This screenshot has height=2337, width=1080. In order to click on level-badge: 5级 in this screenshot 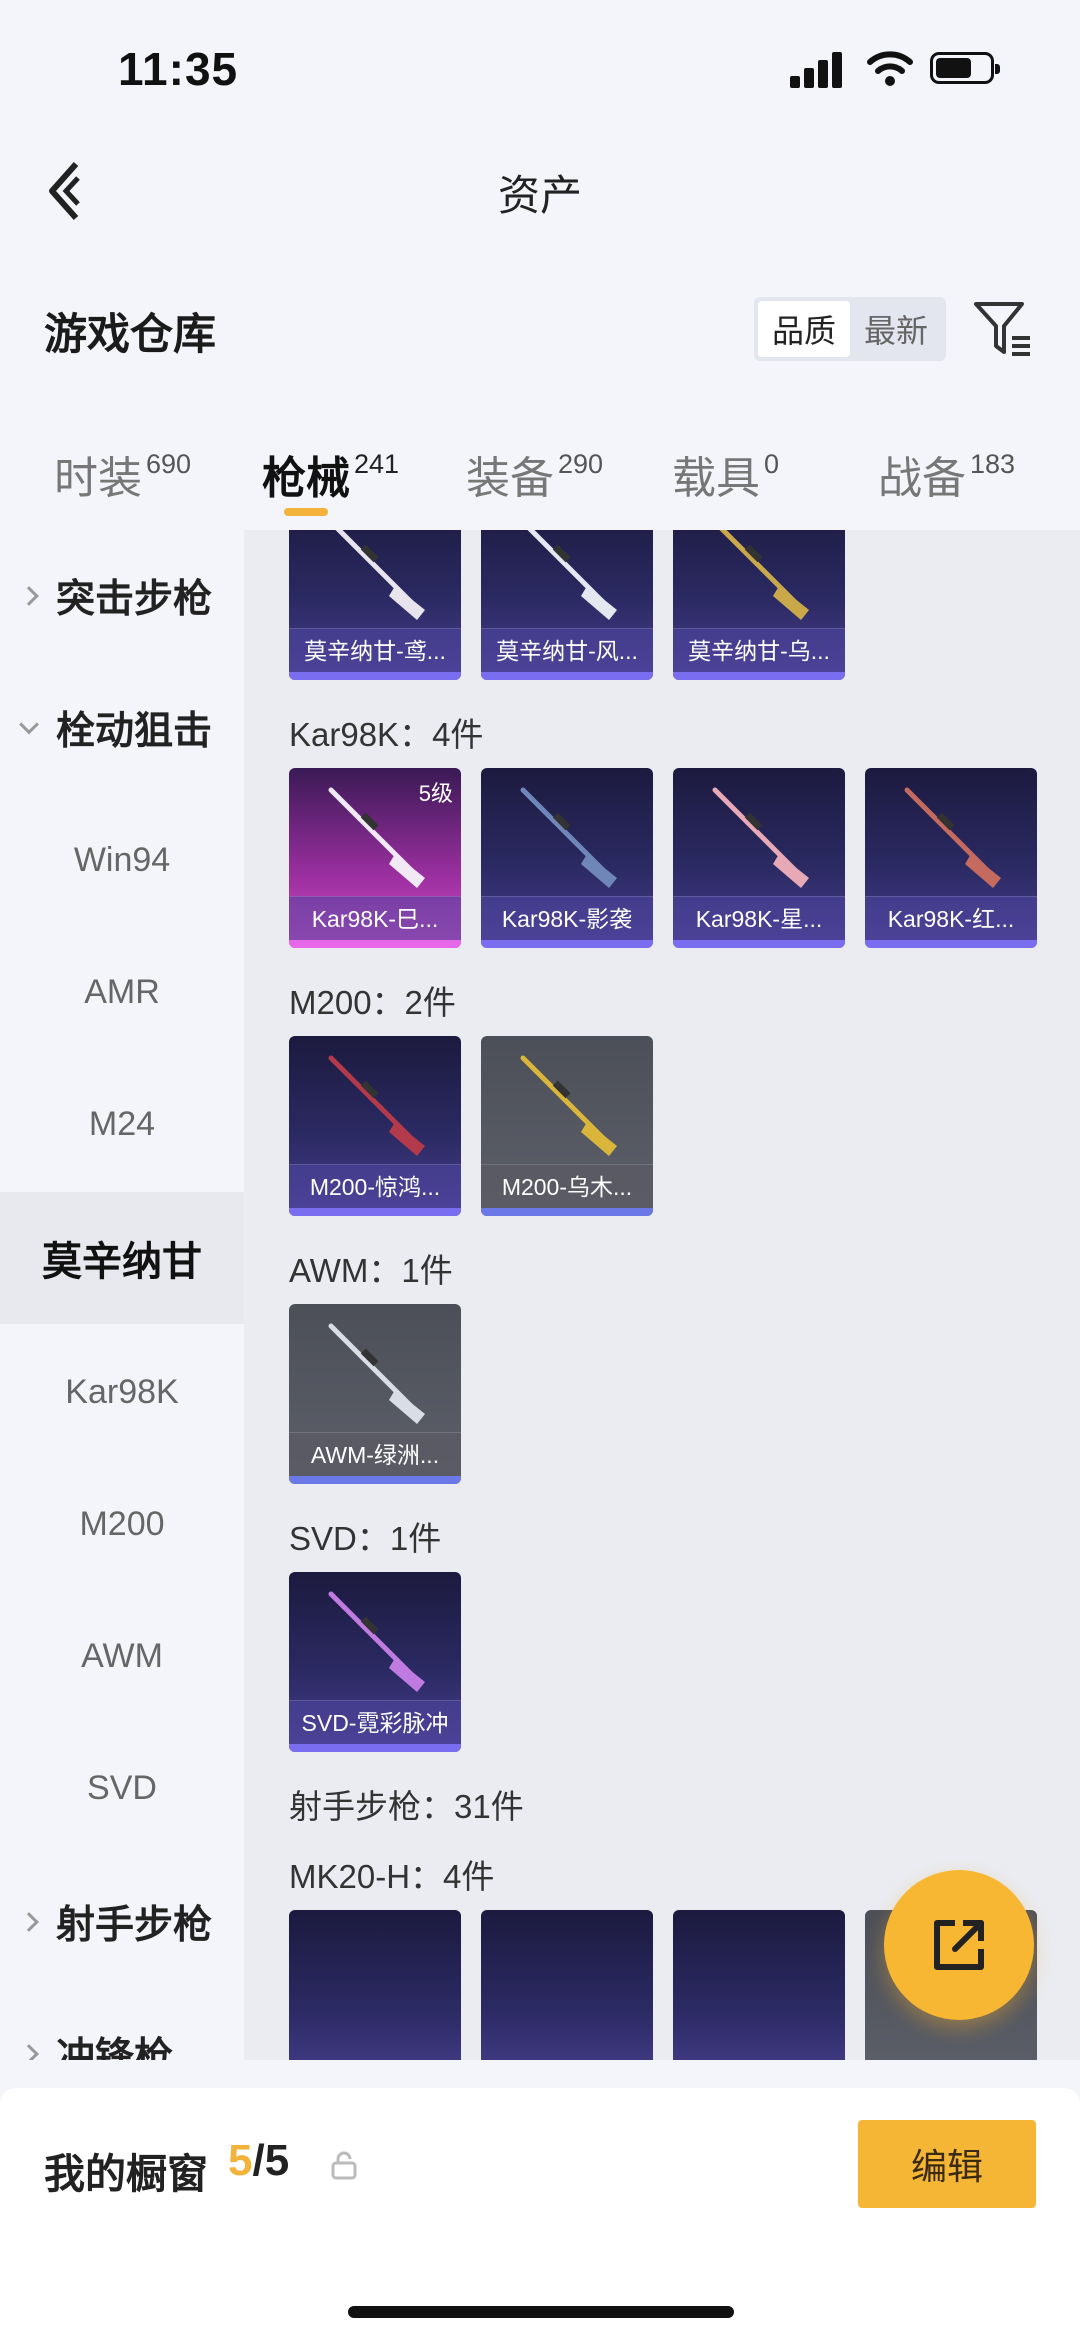, I will do `click(435, 793)`.